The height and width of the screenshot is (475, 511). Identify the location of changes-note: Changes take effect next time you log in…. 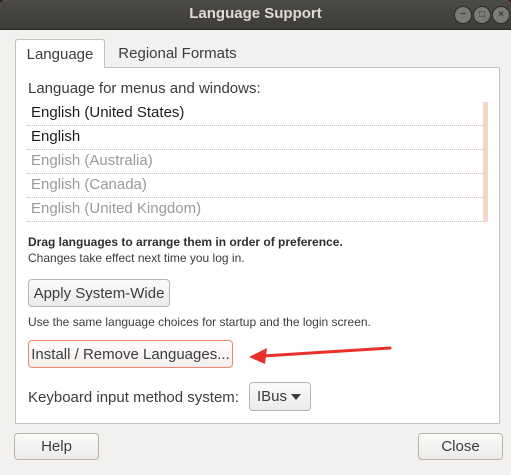
(136, 258).